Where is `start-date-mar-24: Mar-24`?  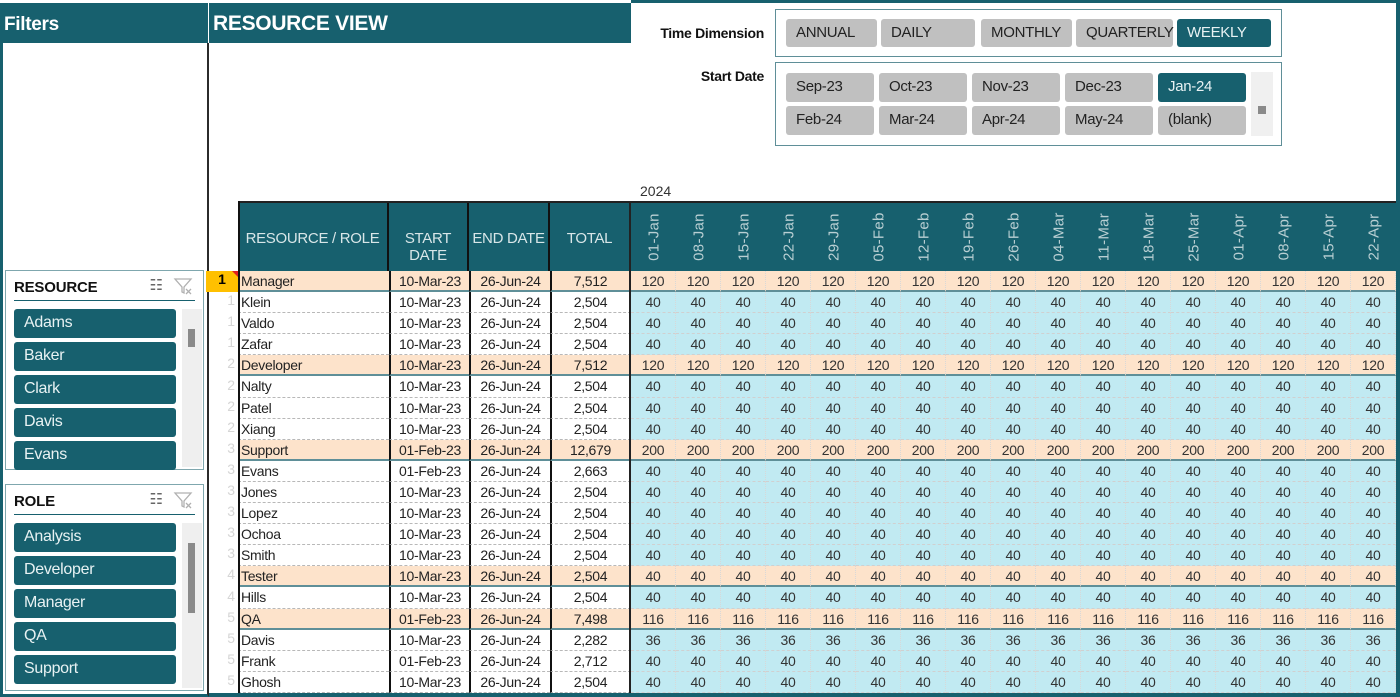 start-date-mar-24: Mar-24 is located at coordinates (923, 120).